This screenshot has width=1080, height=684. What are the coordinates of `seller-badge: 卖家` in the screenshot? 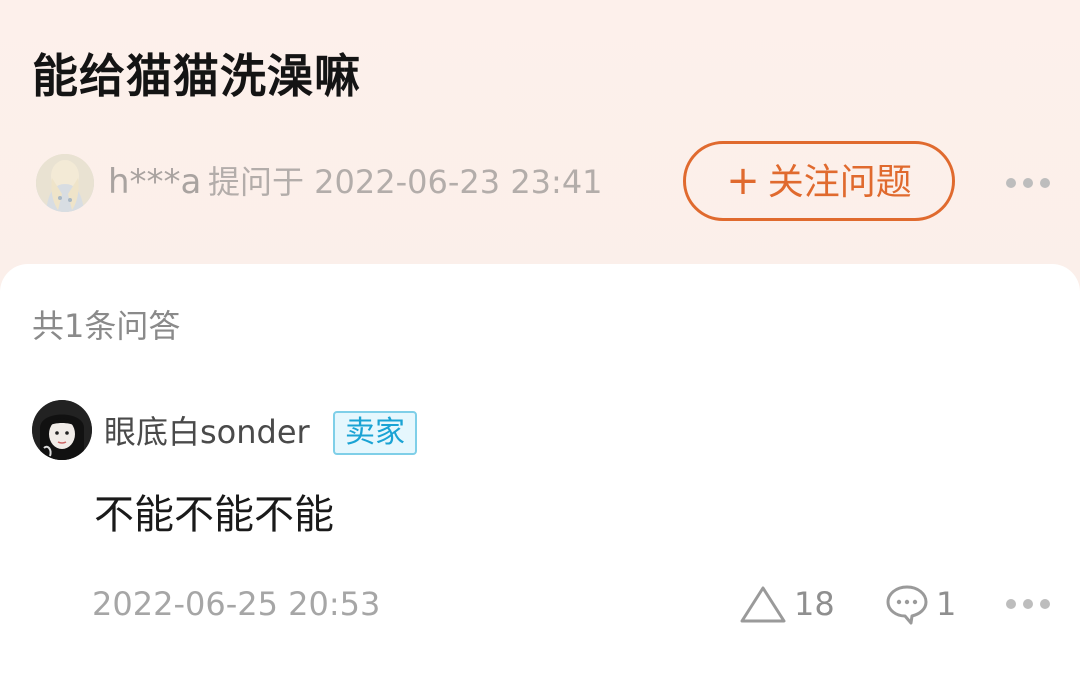 It's located at (375, 433).